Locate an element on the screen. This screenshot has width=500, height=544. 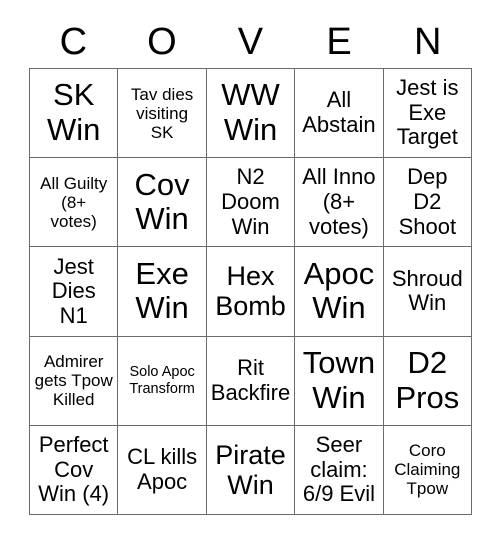
bingo-cell-label: Jest is Exe Target is located at coordinates (427, 112).